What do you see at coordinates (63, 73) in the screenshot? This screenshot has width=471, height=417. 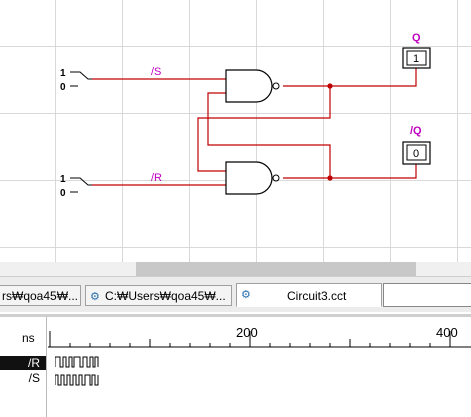 I see `input-s-hi: 1` at bounding box center [63, 73].